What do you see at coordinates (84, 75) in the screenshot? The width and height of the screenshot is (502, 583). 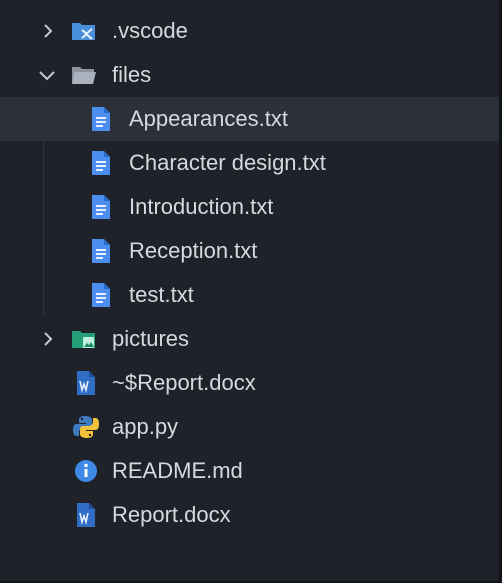 I see `folder-open-icon` at bounding box center [84, 75].